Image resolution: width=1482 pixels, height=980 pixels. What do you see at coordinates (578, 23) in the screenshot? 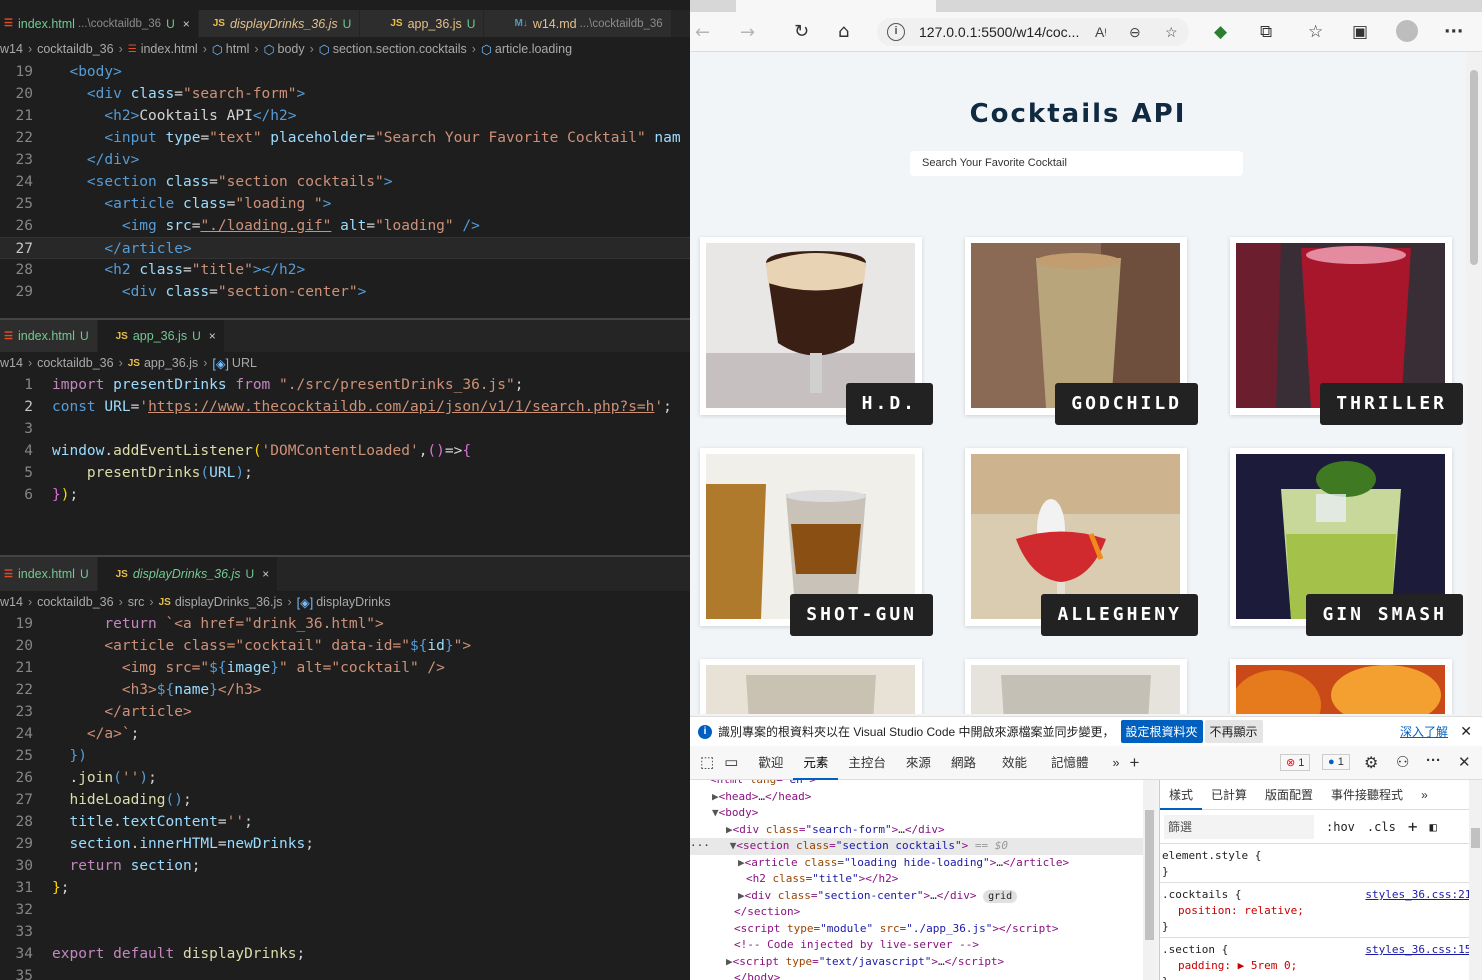
I see `tab-w14-md: M↓ w14.md ...\cocktaildb_36` at bounding box center [578, 23].